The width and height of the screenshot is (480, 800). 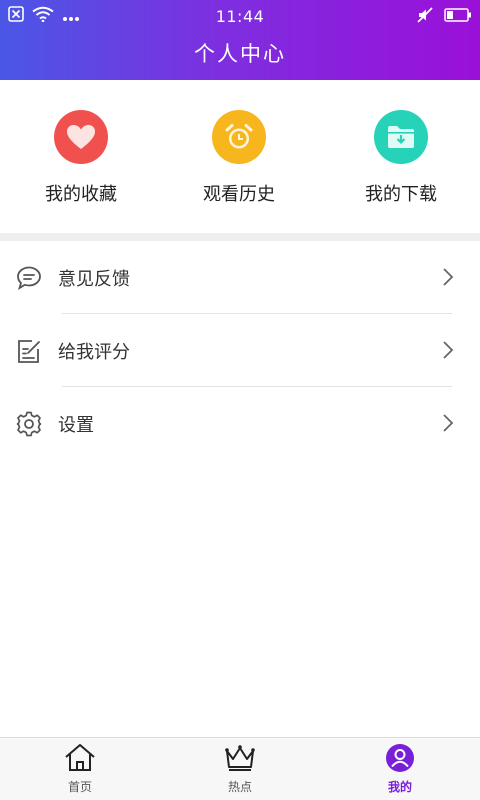 What do you see at coordinates (401, 137) in the screenshot?
I see `download-folder-icon` at bounding box center [401, 137].